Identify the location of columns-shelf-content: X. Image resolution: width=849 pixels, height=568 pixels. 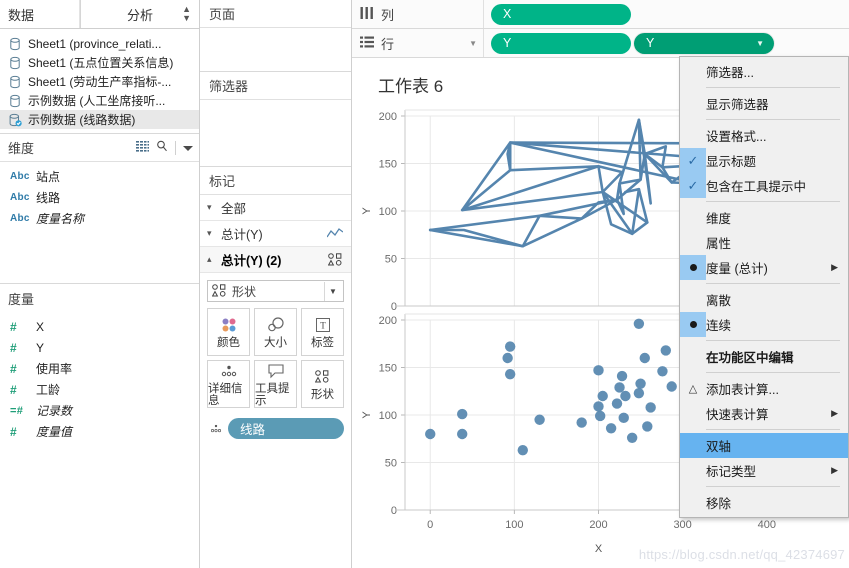
(666, 14).